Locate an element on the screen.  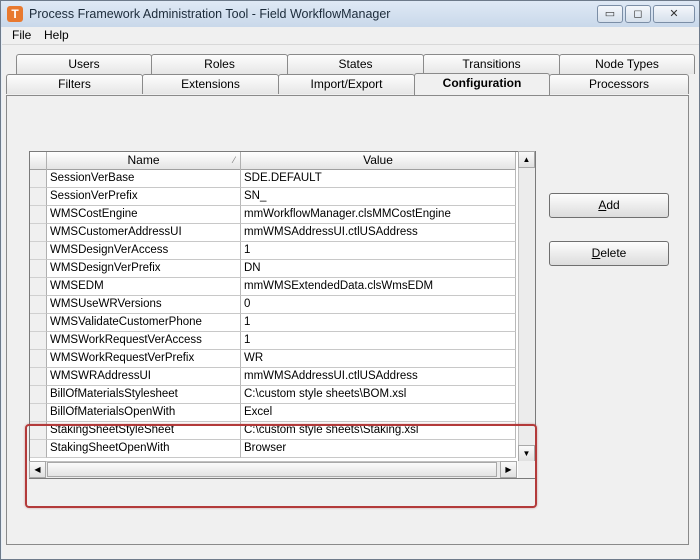
cell-value: WR is located at coordinates (378, 359).